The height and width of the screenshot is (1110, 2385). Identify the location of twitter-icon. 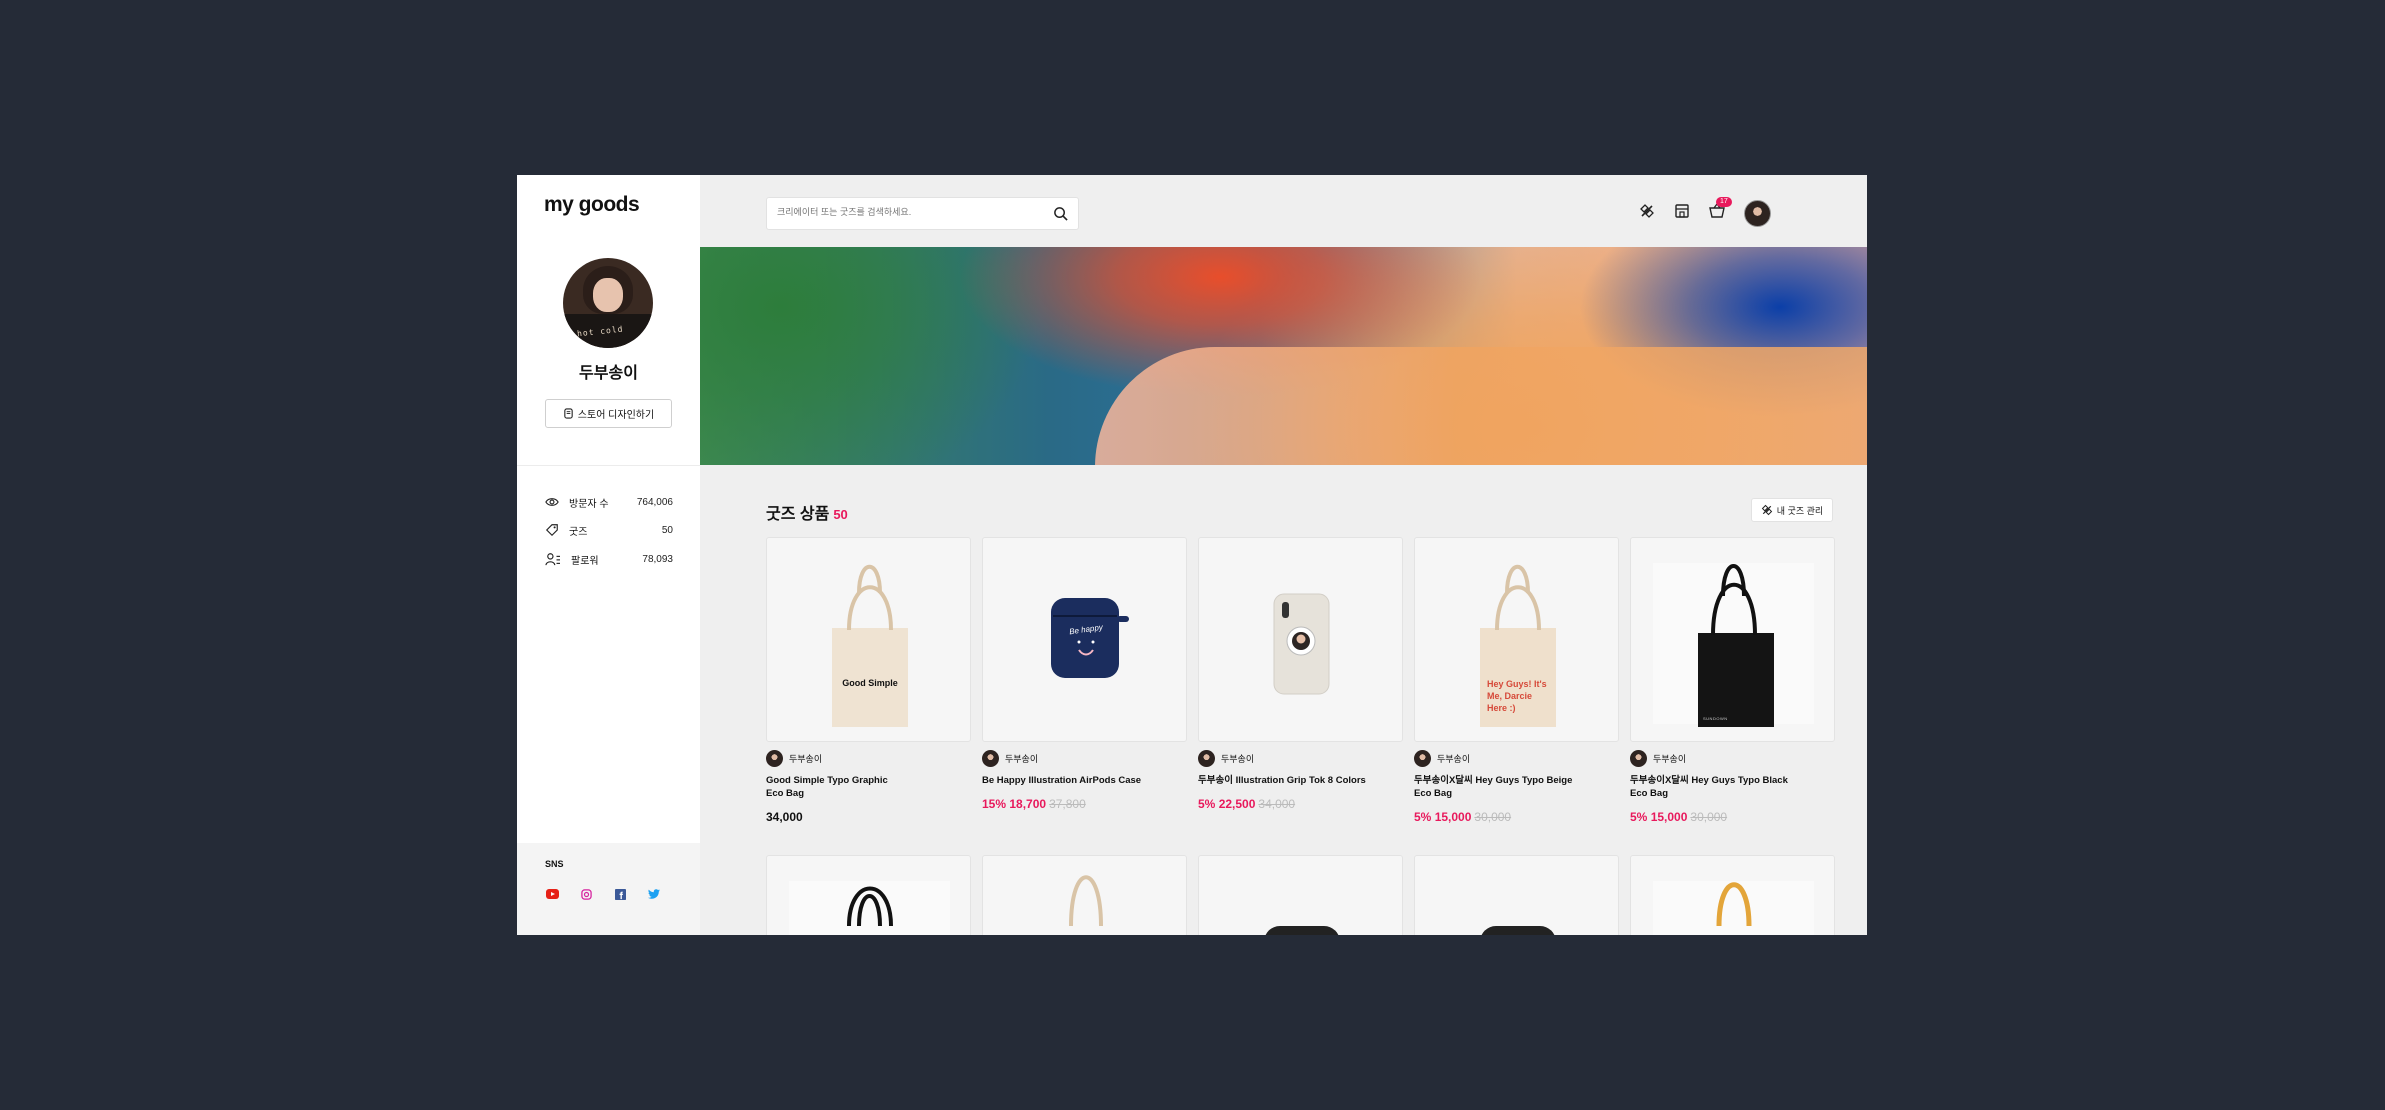
(654, 894).